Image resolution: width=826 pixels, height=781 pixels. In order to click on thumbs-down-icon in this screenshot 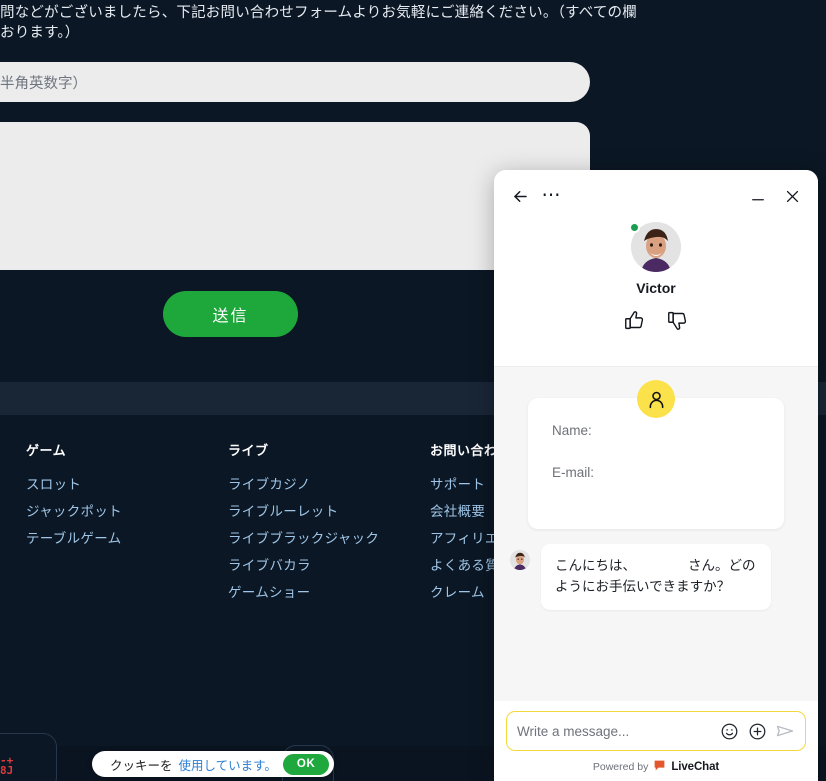, I will do `click(677, 320)`.